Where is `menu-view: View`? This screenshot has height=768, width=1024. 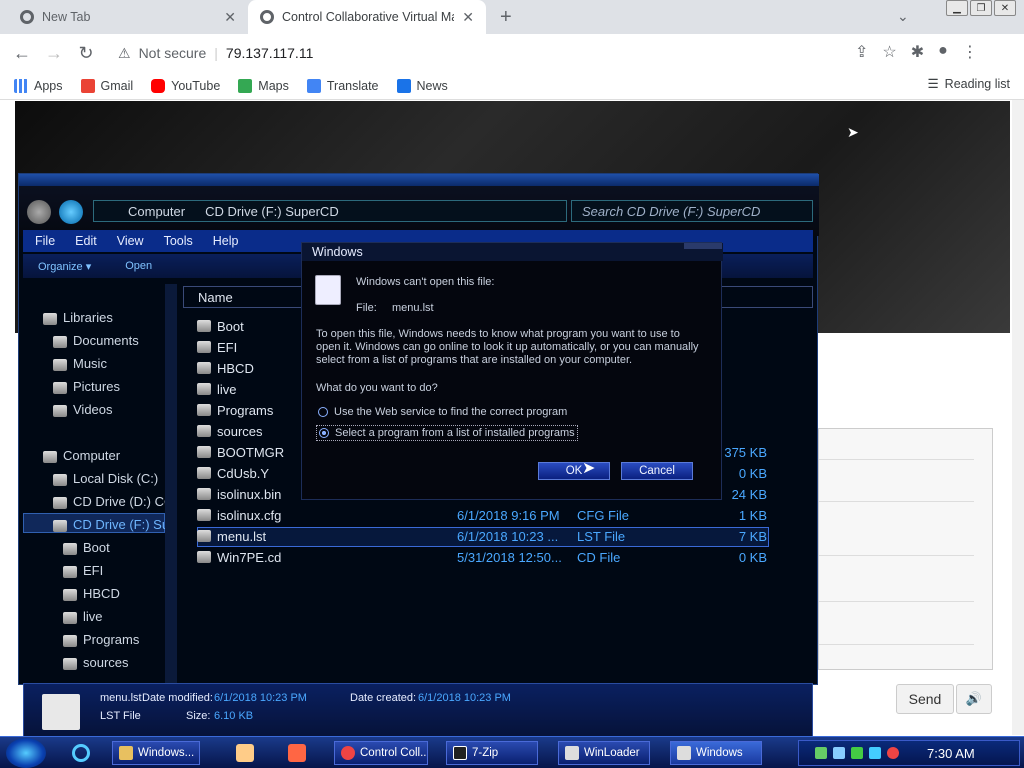 menu-view: View is located at coordinates (130, 241).